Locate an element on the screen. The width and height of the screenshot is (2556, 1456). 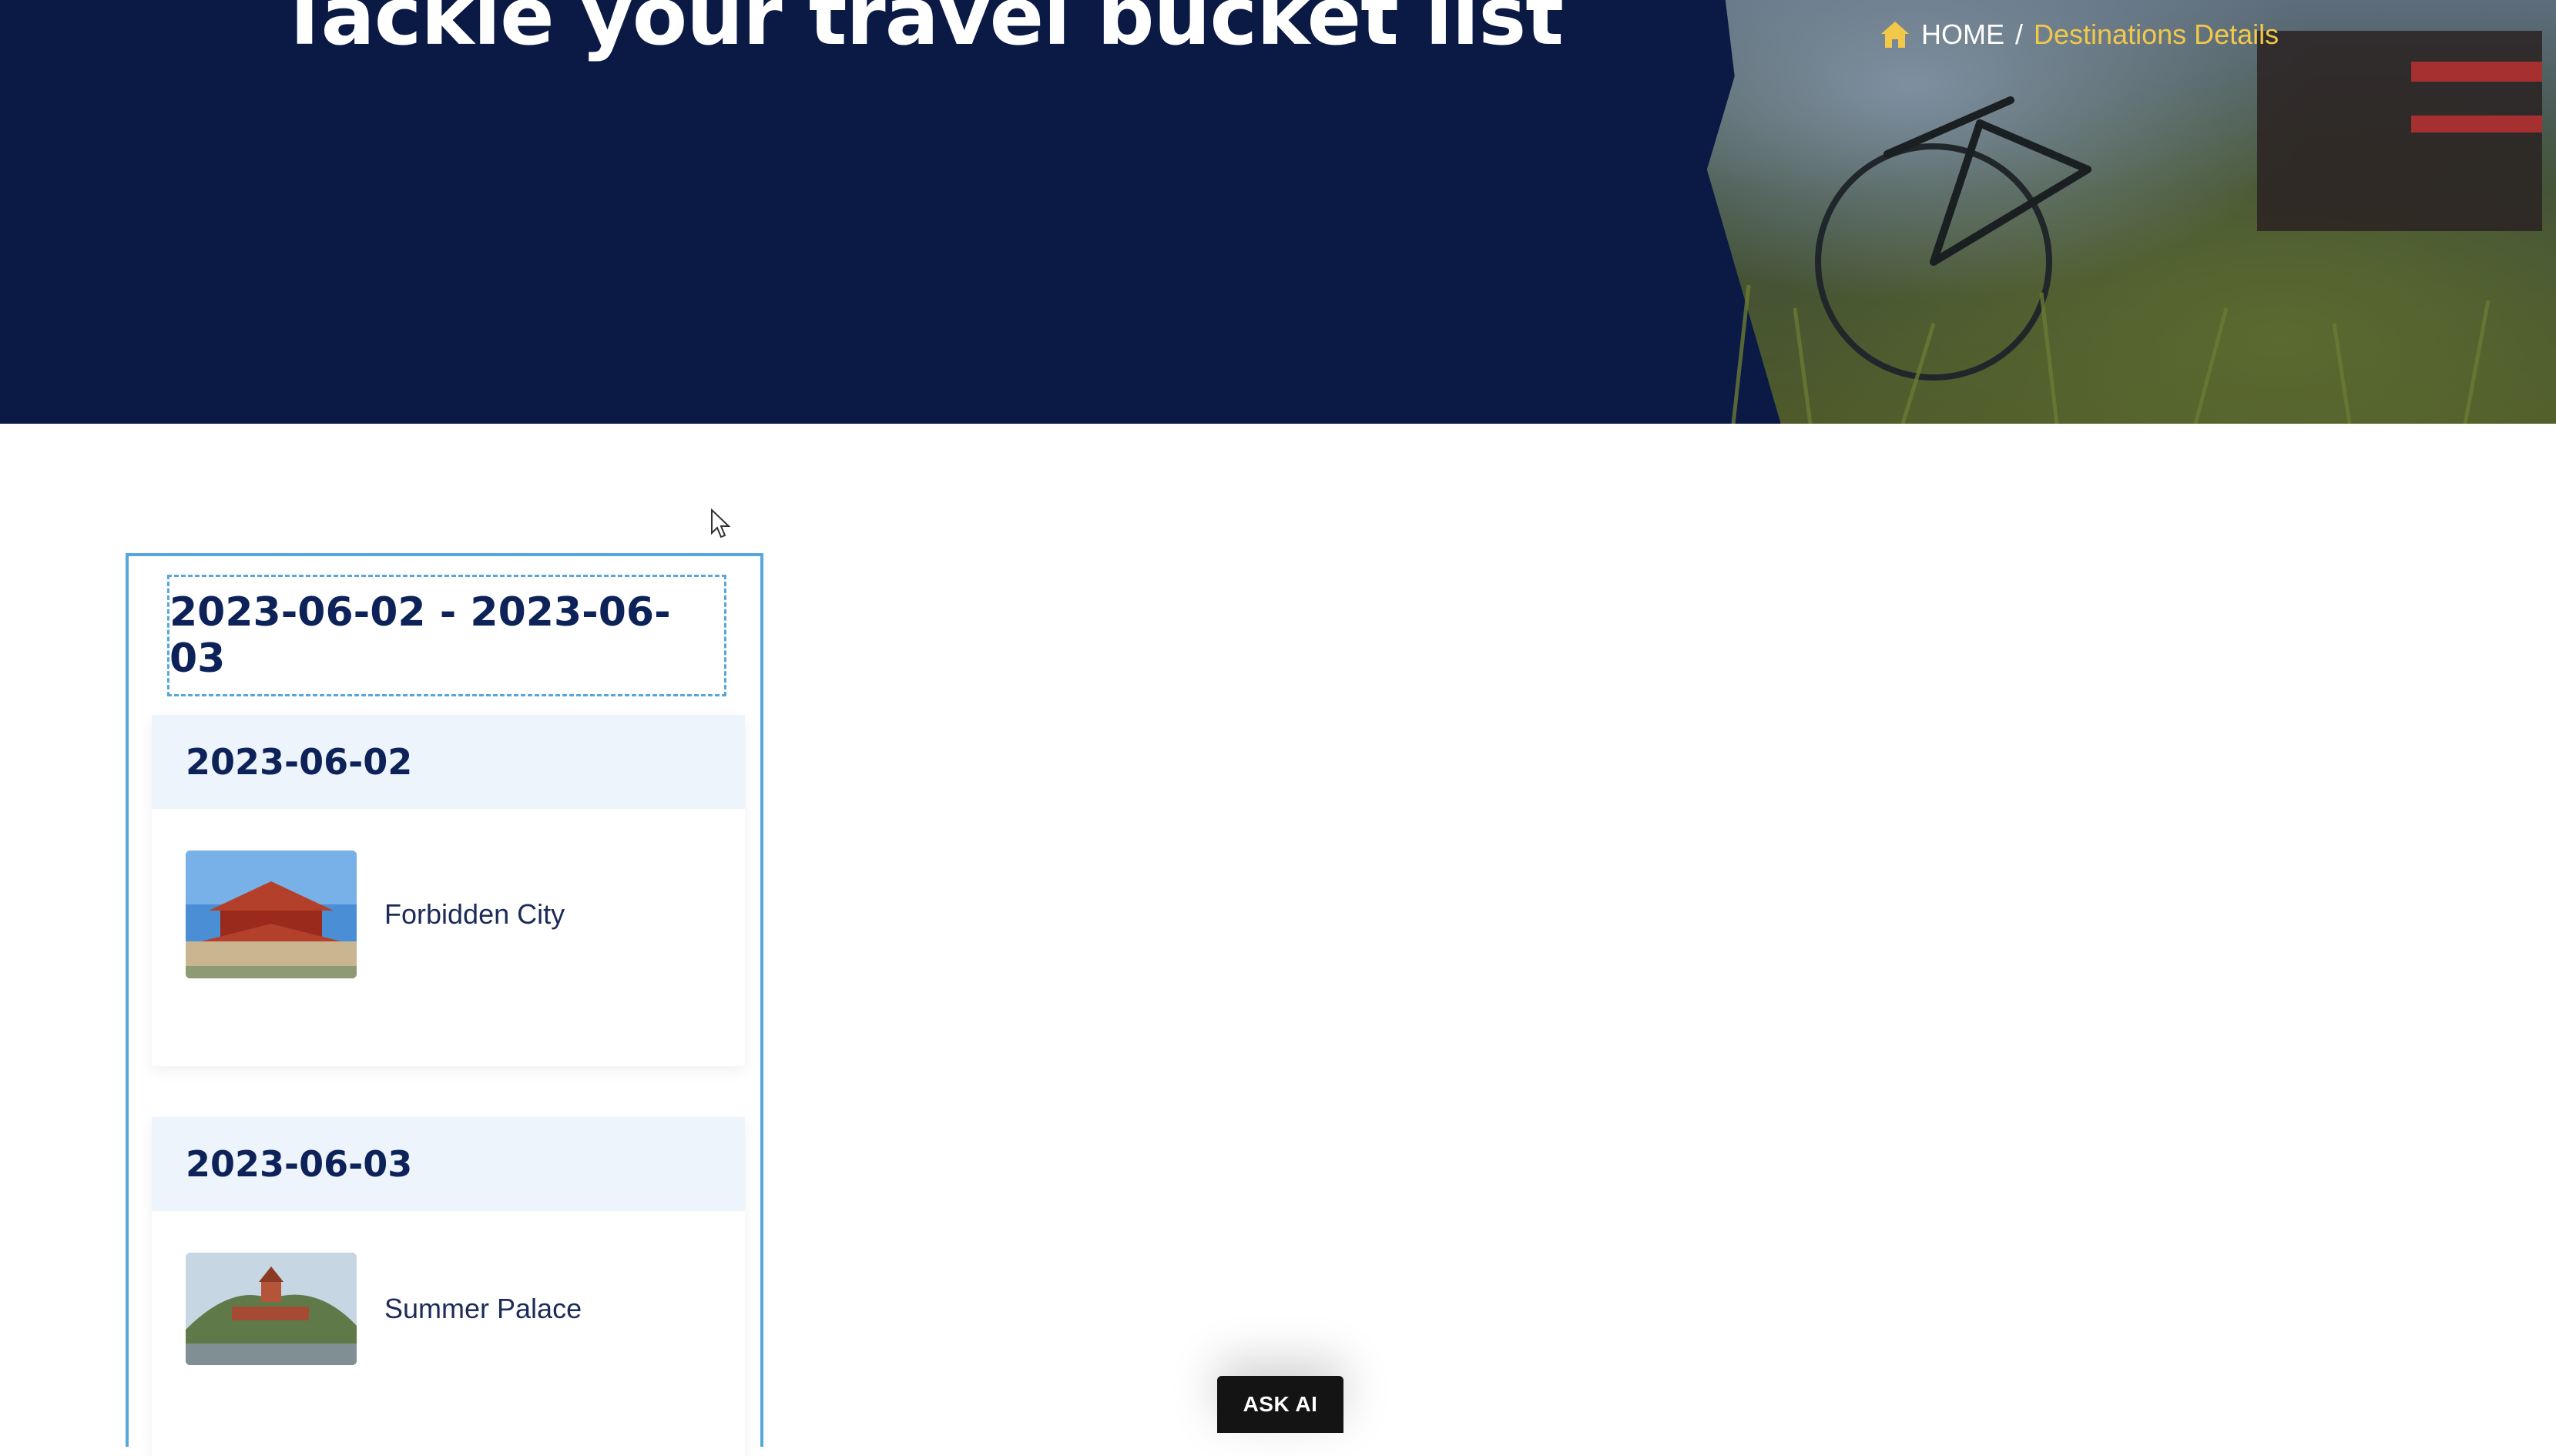
date-range-box: 2023-06-02 - 2023-06-03 is located at coordinates (446, 635).